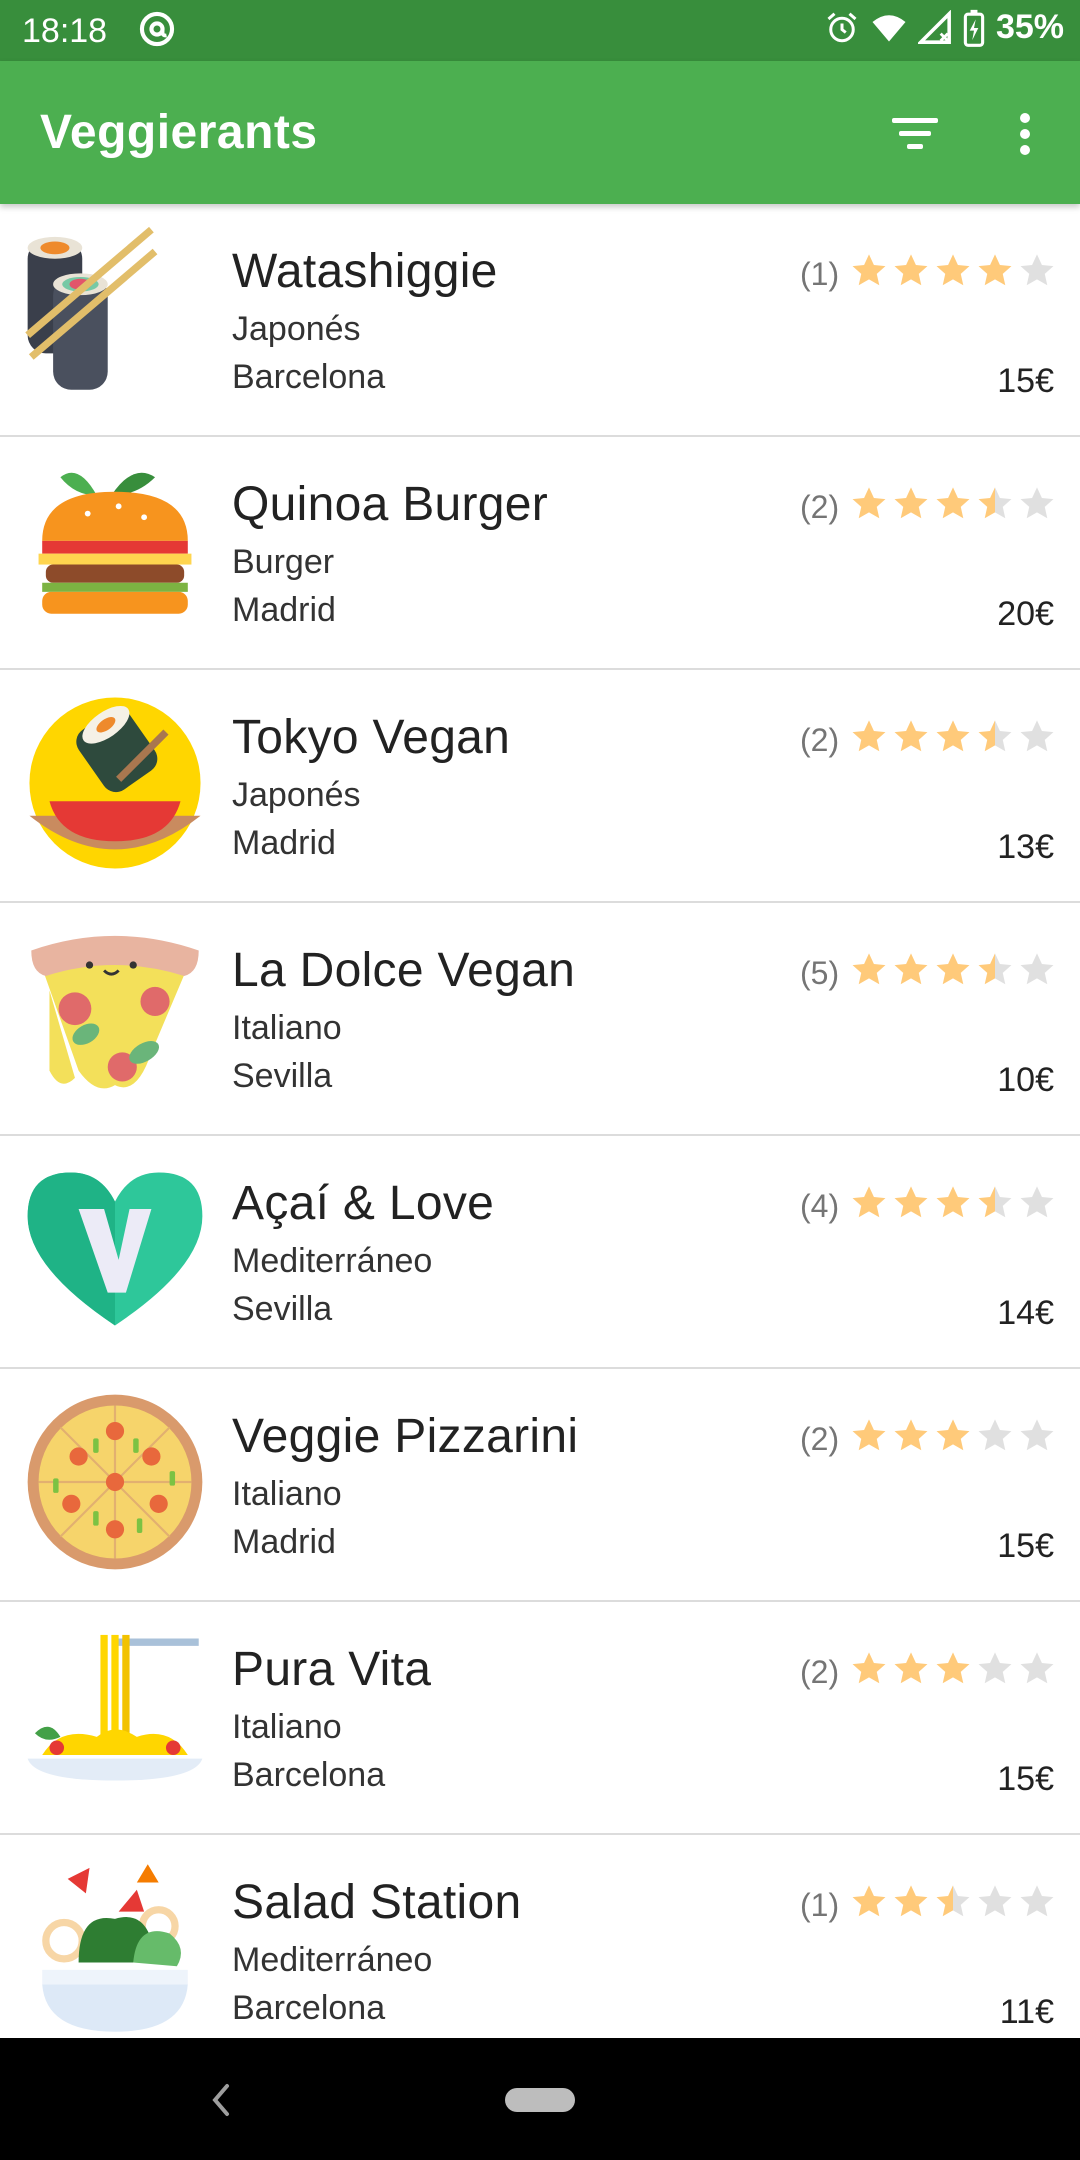  What do you see at coordinates (115, 1249) in the screenshot?
I see `vegan-heart-icon` at bounding box center [115, 1249].